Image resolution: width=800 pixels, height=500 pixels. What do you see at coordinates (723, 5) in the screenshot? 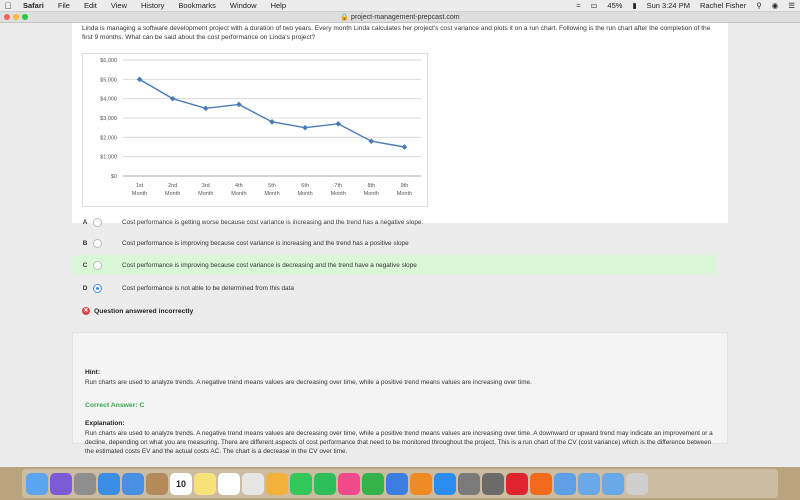
I see `user-name: Rachel Fisher` at bounding box center [723, 5].